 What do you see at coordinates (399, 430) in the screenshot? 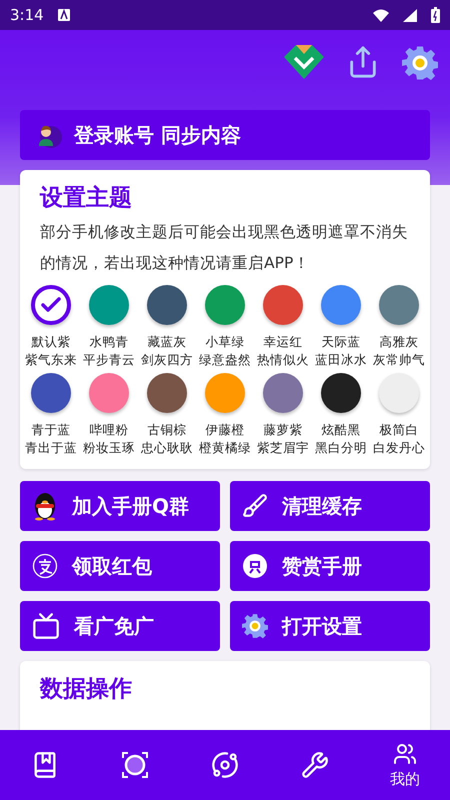
I see `theme-name: 极简白` at bounding box center [399, 430].